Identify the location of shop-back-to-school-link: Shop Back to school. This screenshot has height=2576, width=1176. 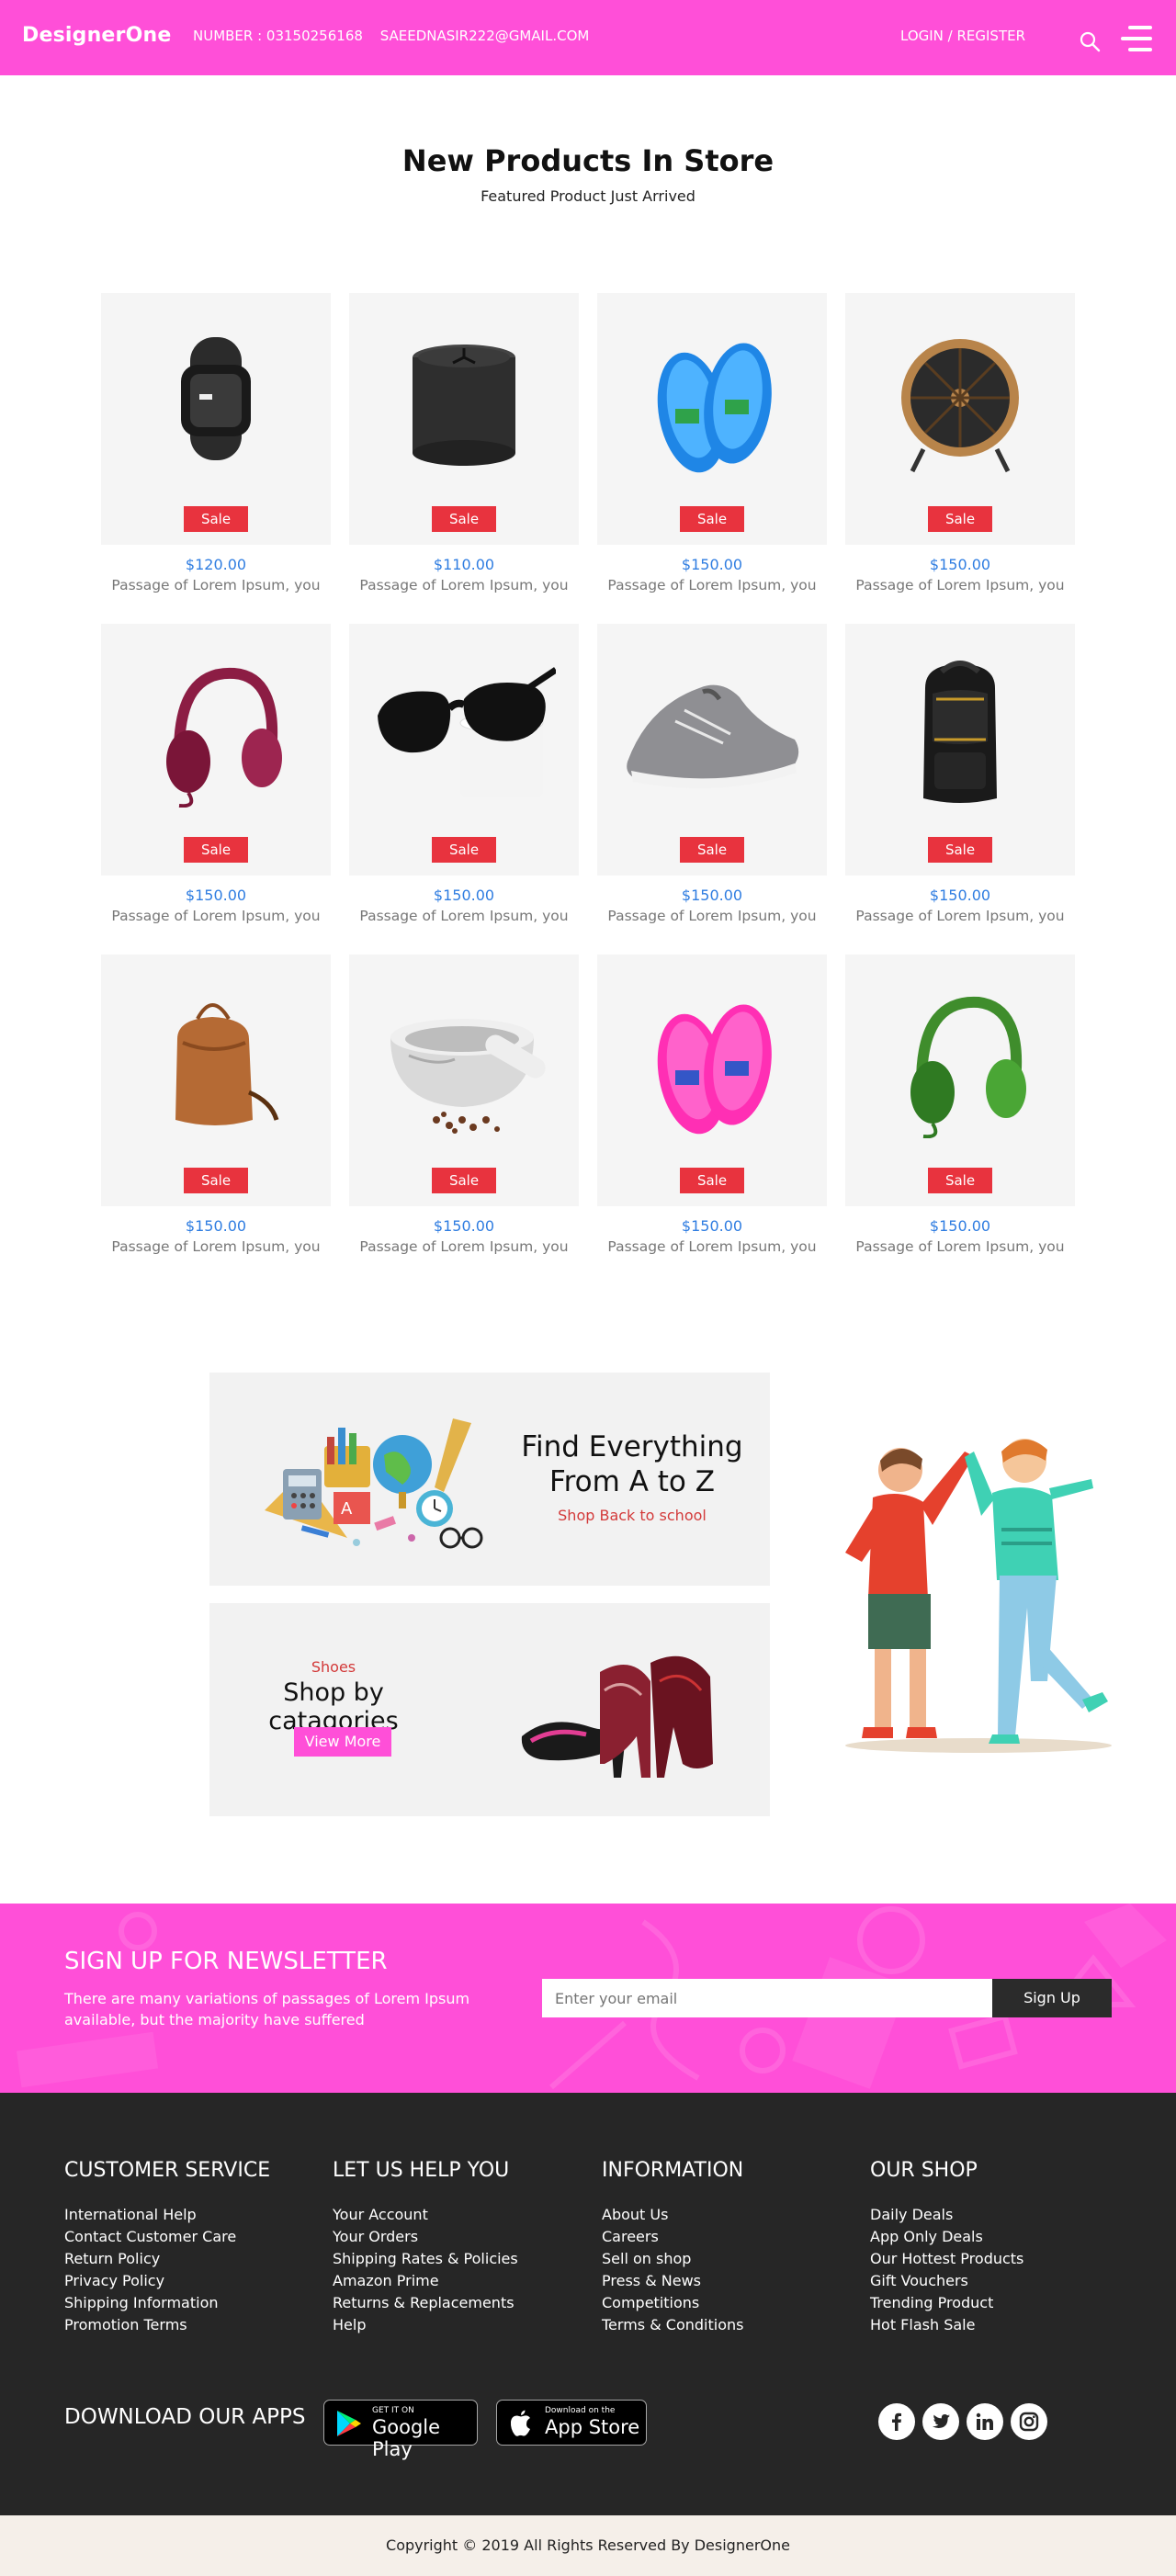
(632, 1515).